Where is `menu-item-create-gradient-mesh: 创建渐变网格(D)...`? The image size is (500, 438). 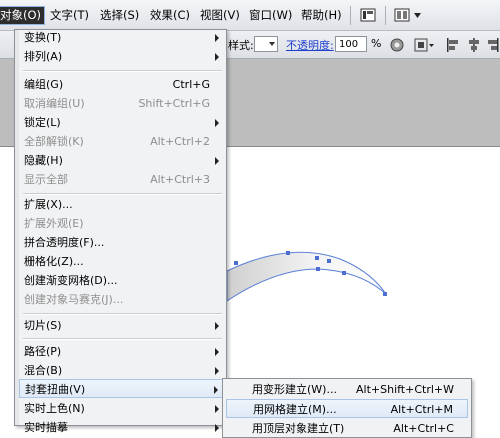
menu-item-create-gradient-mesh: 创建渐变网格(D)... is located at coordinates (121, 280).